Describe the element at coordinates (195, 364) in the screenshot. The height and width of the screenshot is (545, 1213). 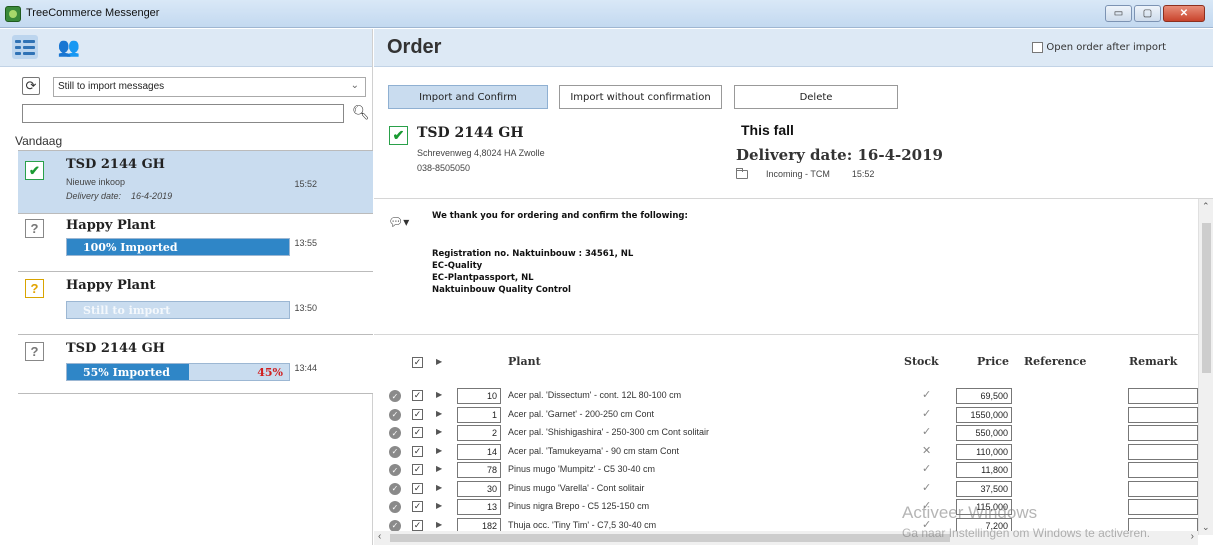
I see `message-item: ? TSD 2144 GH 55% Imported 45% 13:44` at that location.